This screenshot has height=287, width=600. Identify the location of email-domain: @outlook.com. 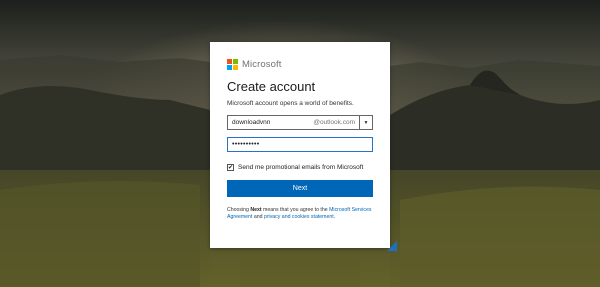
(334, 122).